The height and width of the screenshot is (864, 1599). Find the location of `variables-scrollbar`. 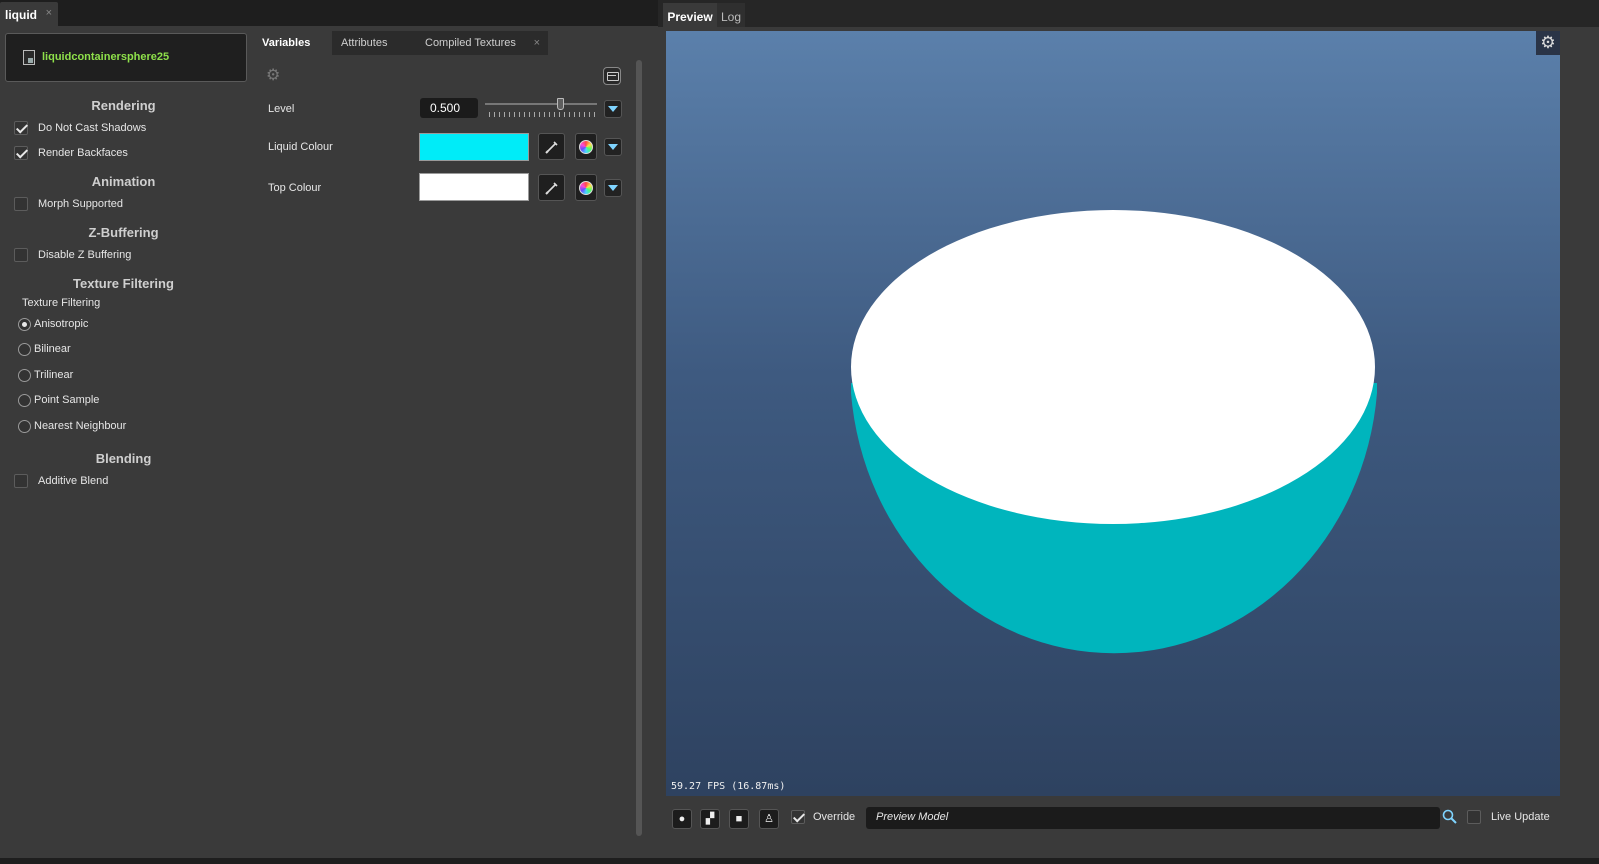

variables-scrollbar is located at coordinates (639, 448).